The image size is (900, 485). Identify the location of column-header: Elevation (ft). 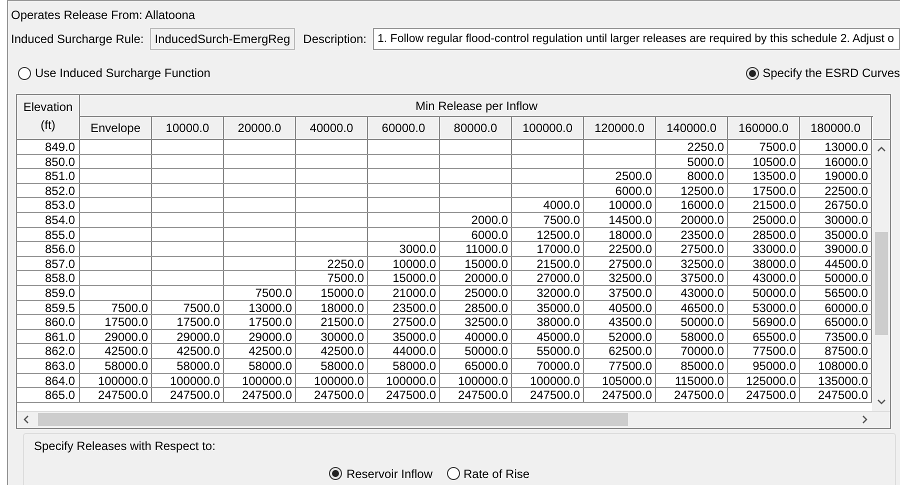
(48, 117).